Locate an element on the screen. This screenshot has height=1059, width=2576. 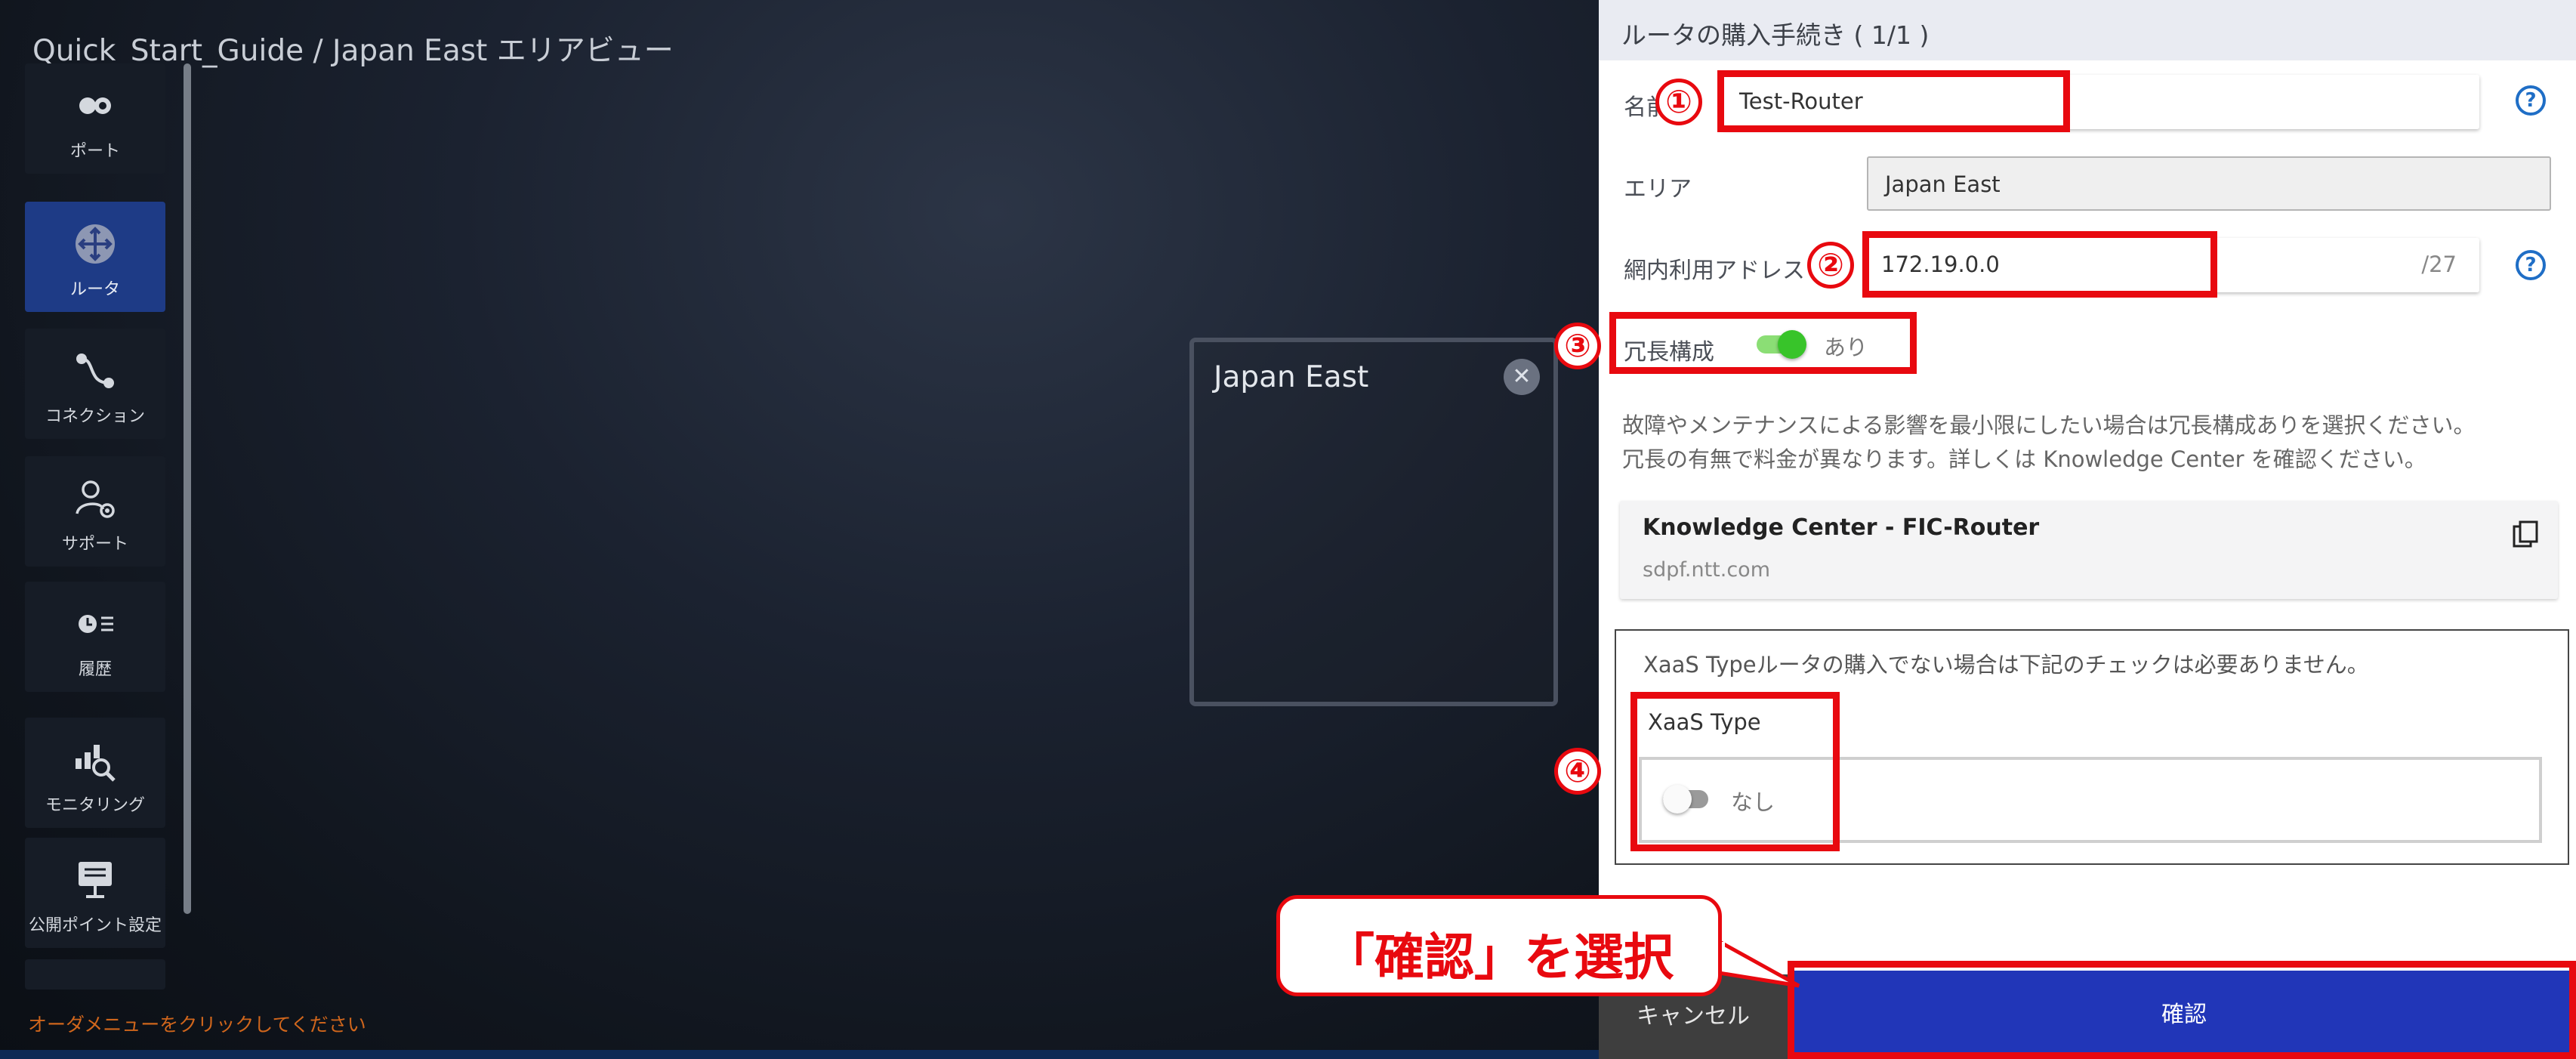
bottom-accent-line is located at coordinates (799, 1054).